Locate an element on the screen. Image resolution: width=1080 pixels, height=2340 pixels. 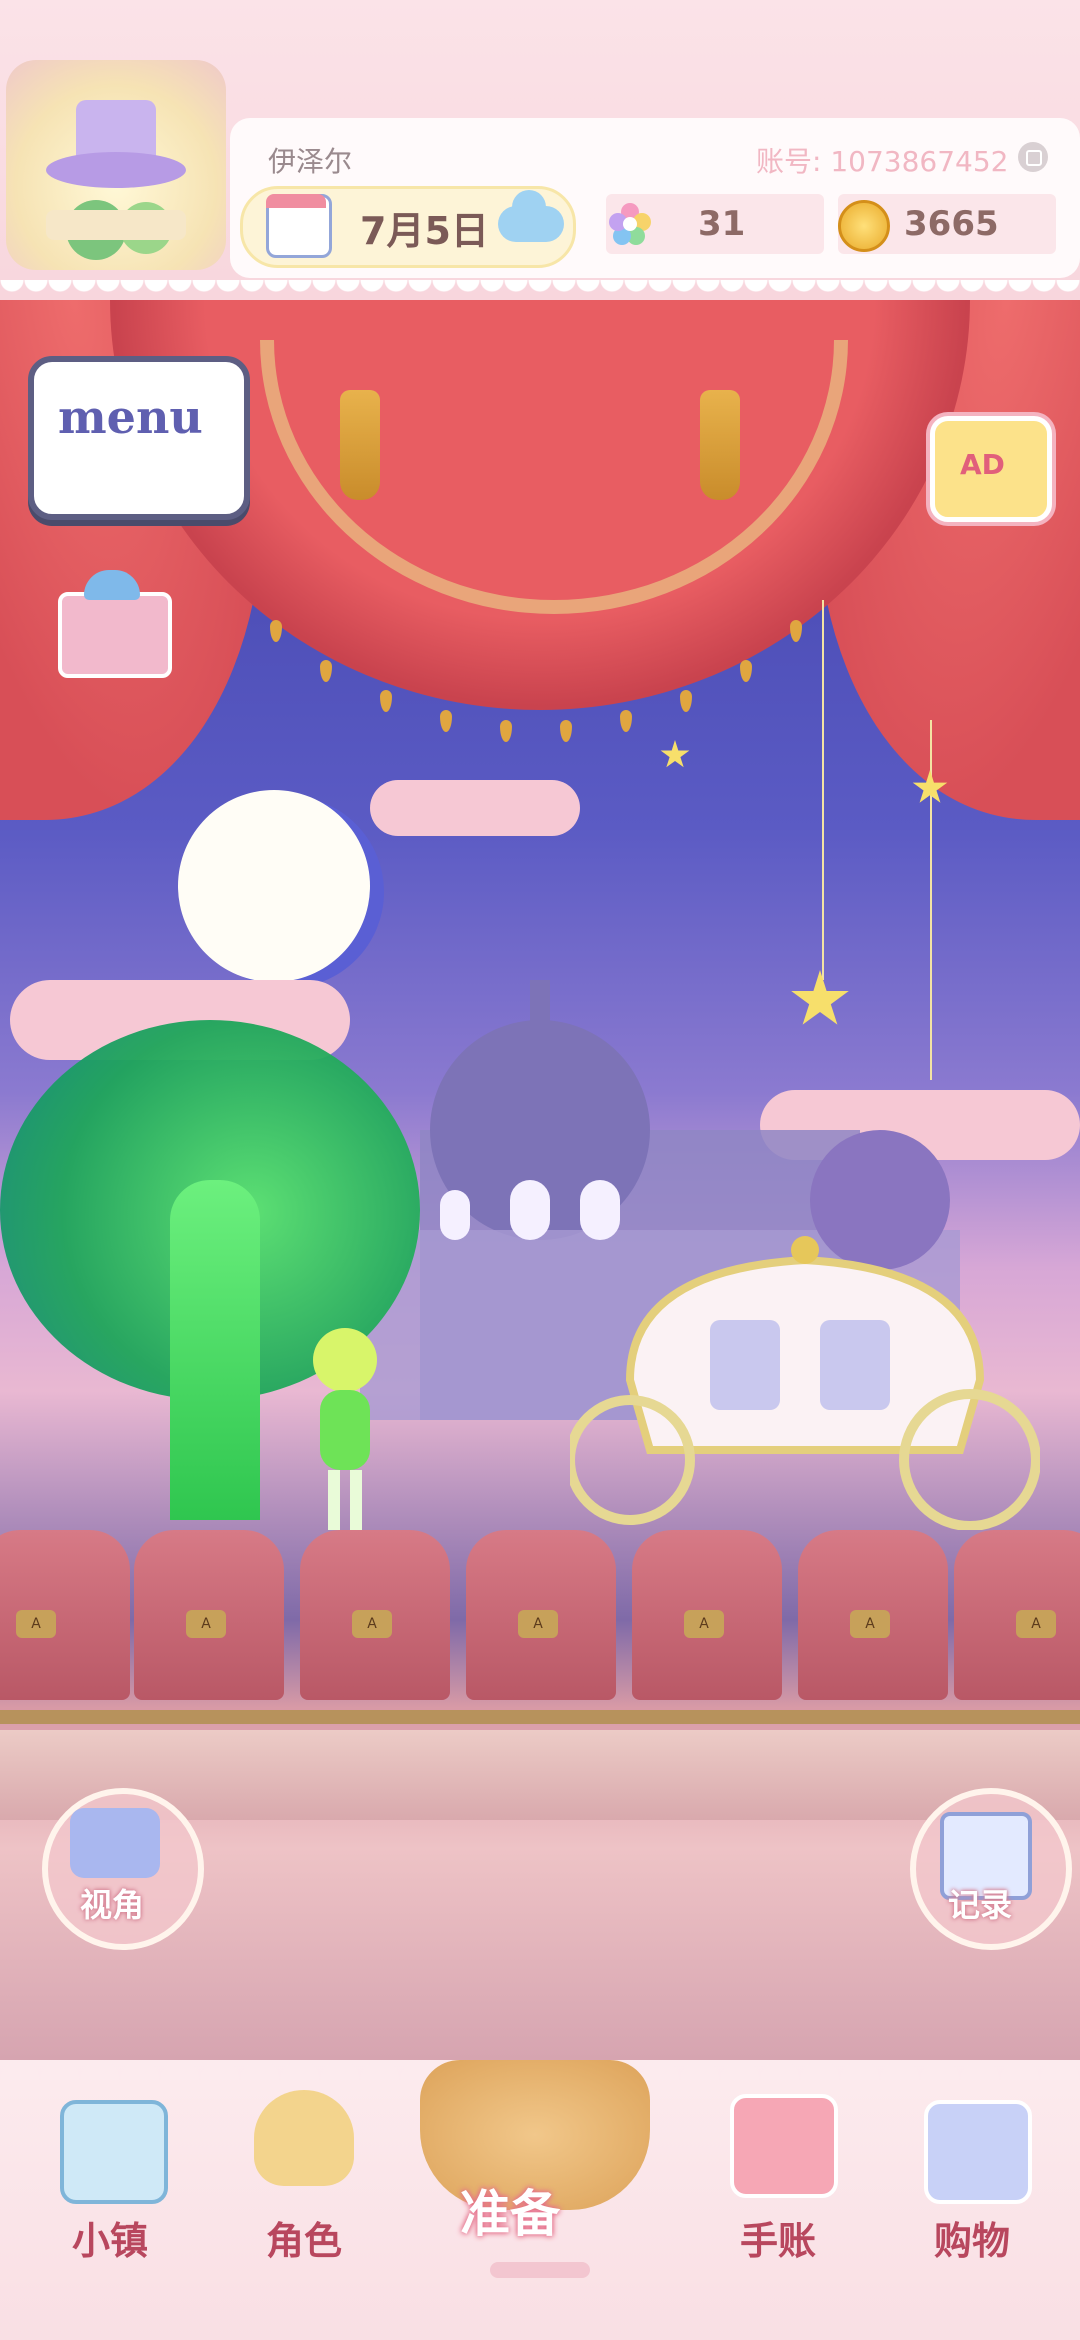
camera-icon is located at coordinates (115, 1843).